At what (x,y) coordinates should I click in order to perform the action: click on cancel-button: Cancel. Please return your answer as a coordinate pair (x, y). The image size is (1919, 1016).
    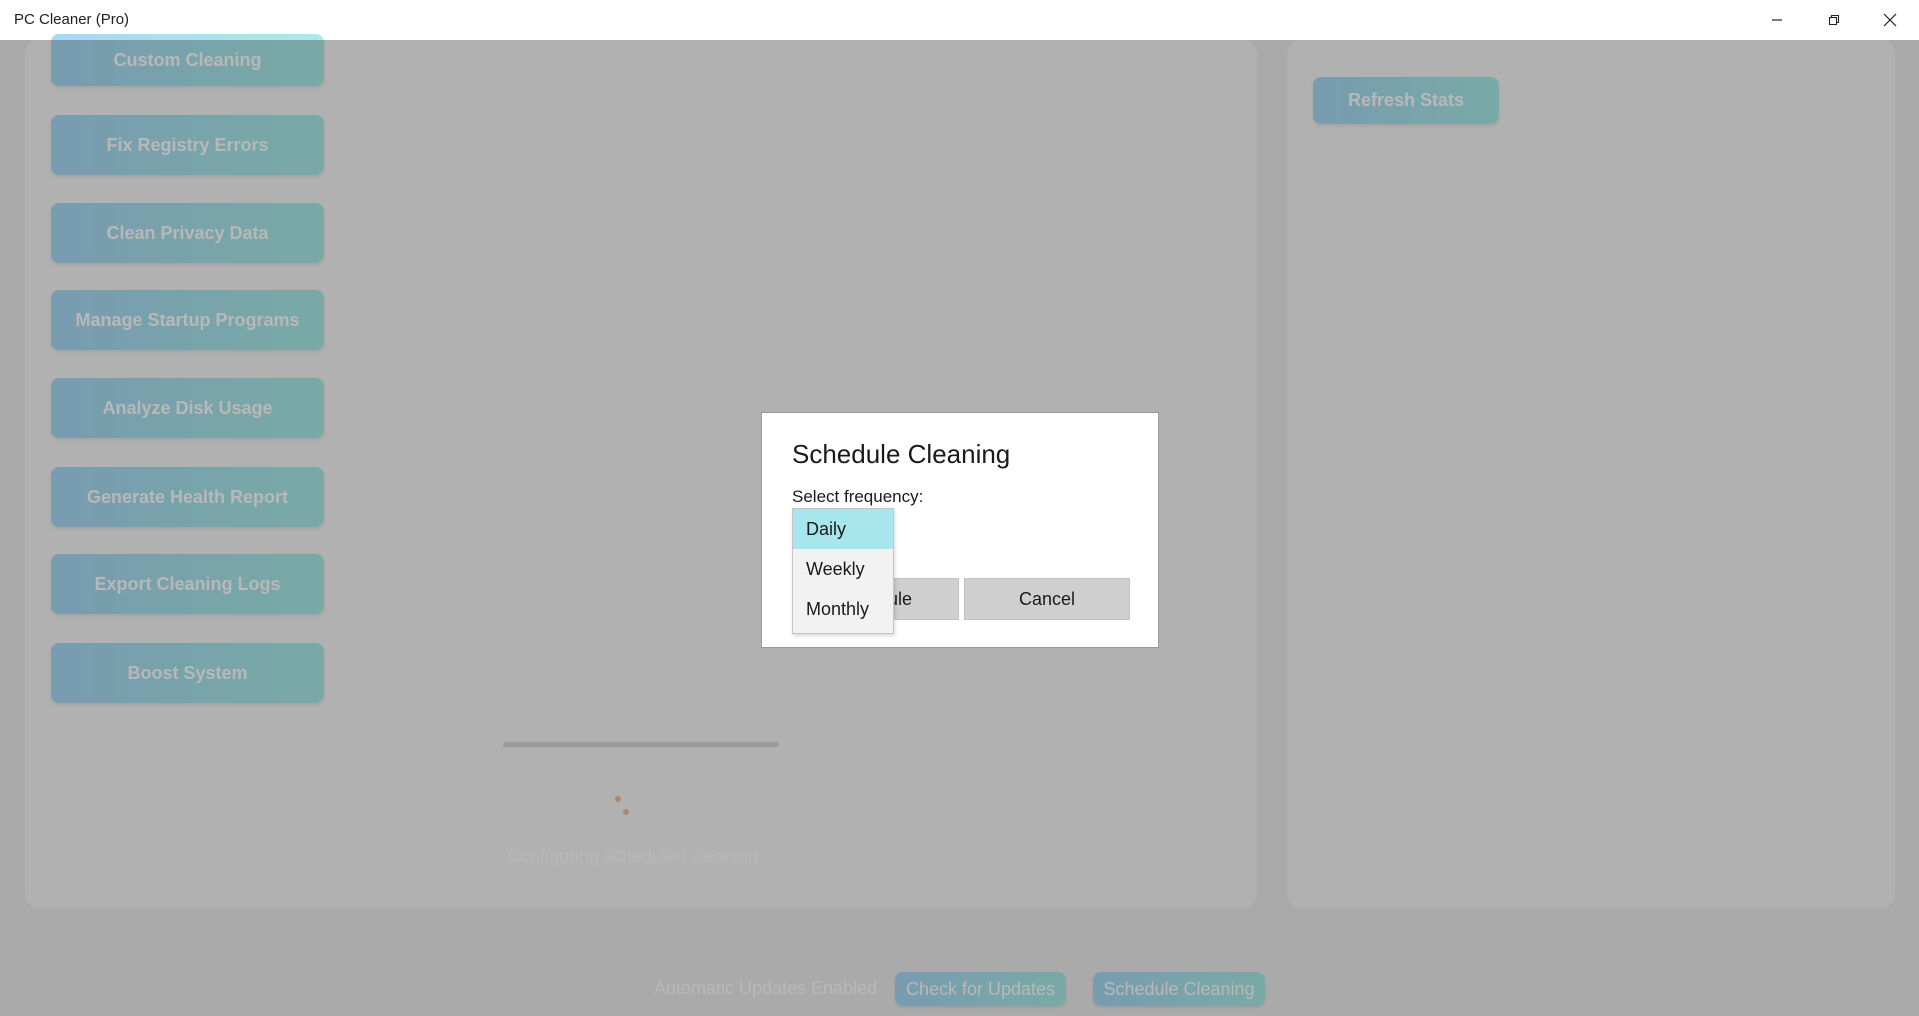
    Looking at the image, I should click on (1047, 599).